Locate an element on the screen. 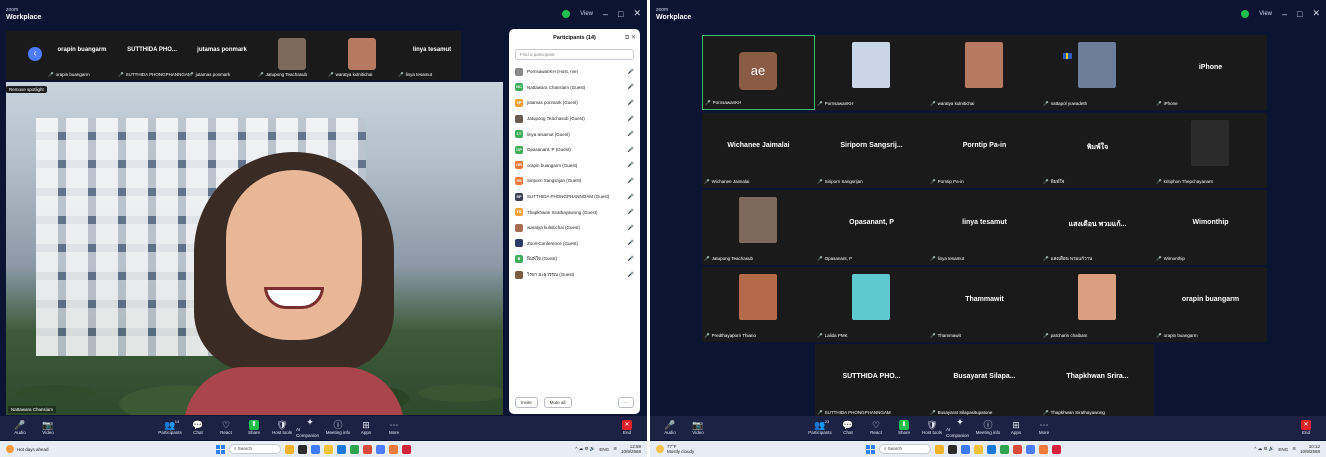 The width and height of the screenshot is (1326, 457). language-indicator: ENG is located at coordinates (1283, 449).